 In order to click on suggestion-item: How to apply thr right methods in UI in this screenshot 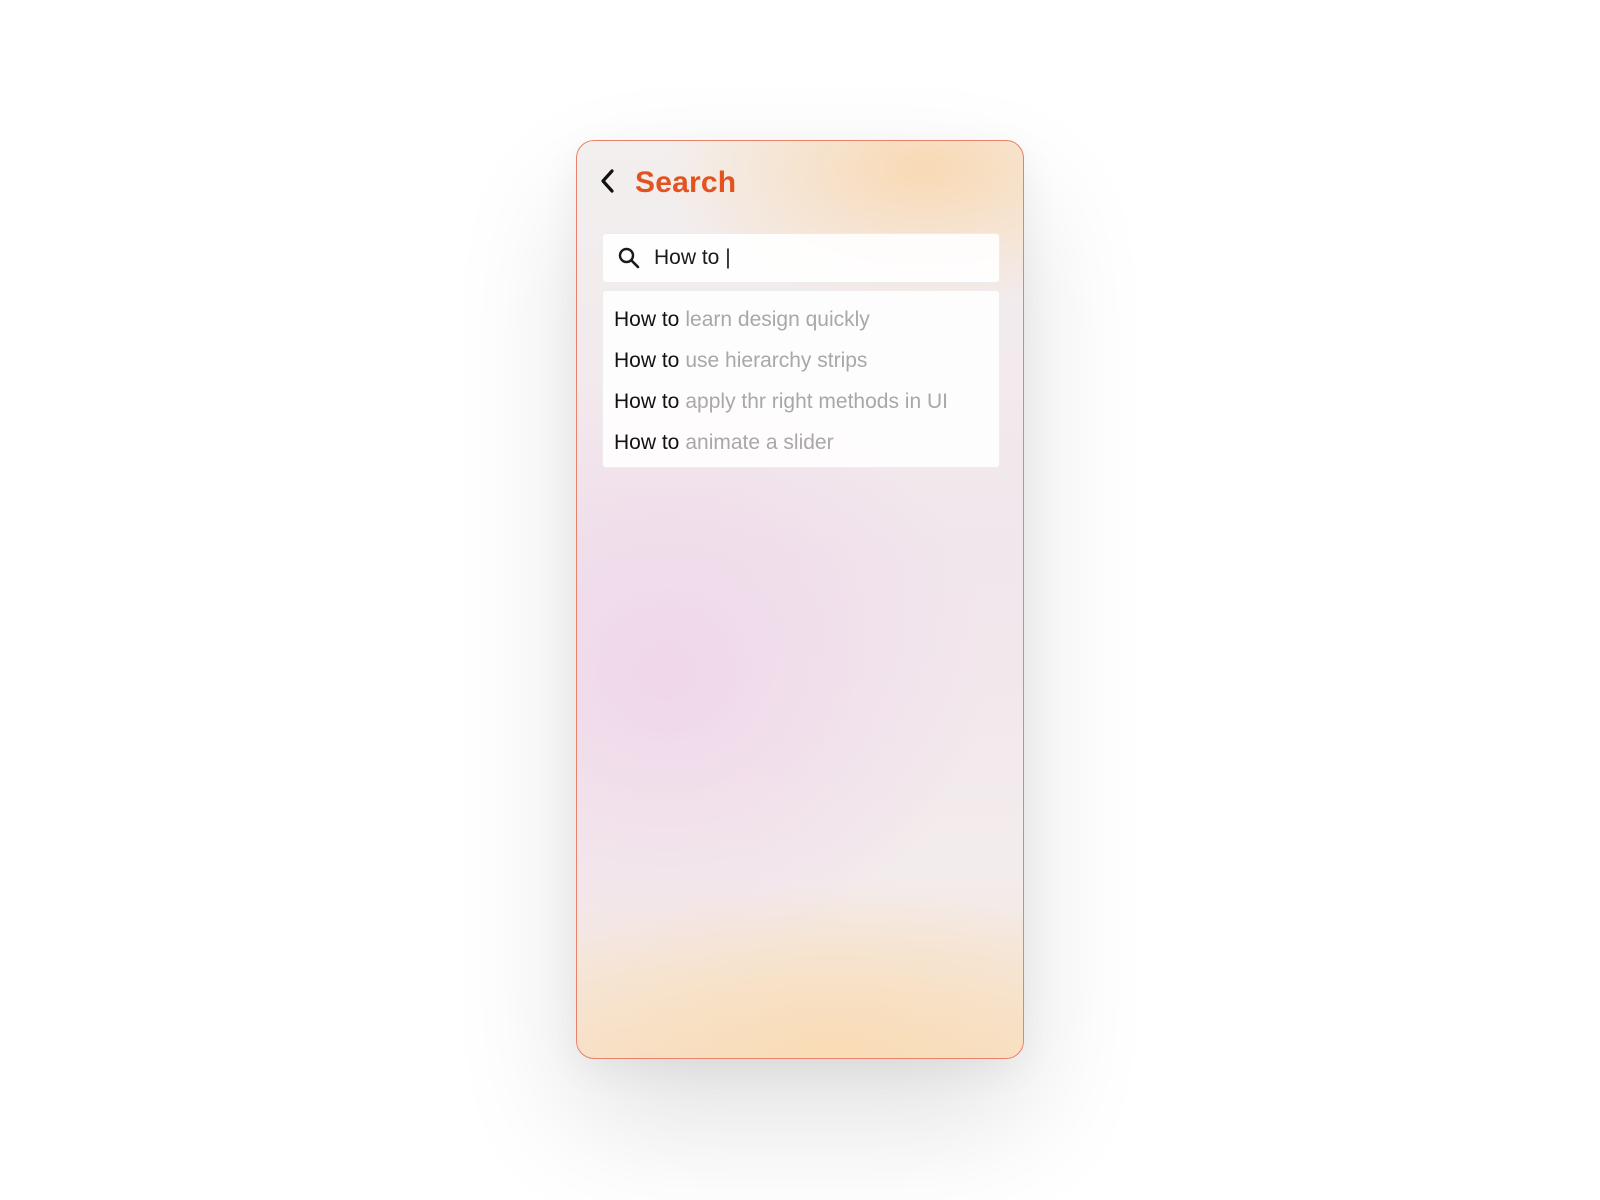, I will do `click(801, 401)`.